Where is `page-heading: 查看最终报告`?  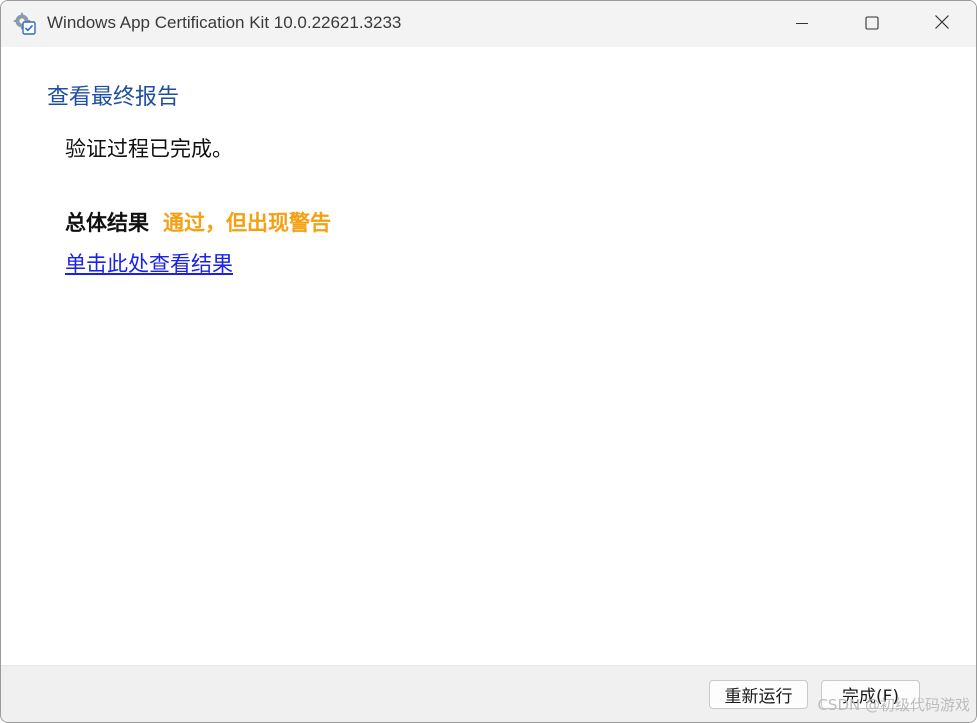 page-heading: 查看最终报告 is located at coordinates (113, 97).